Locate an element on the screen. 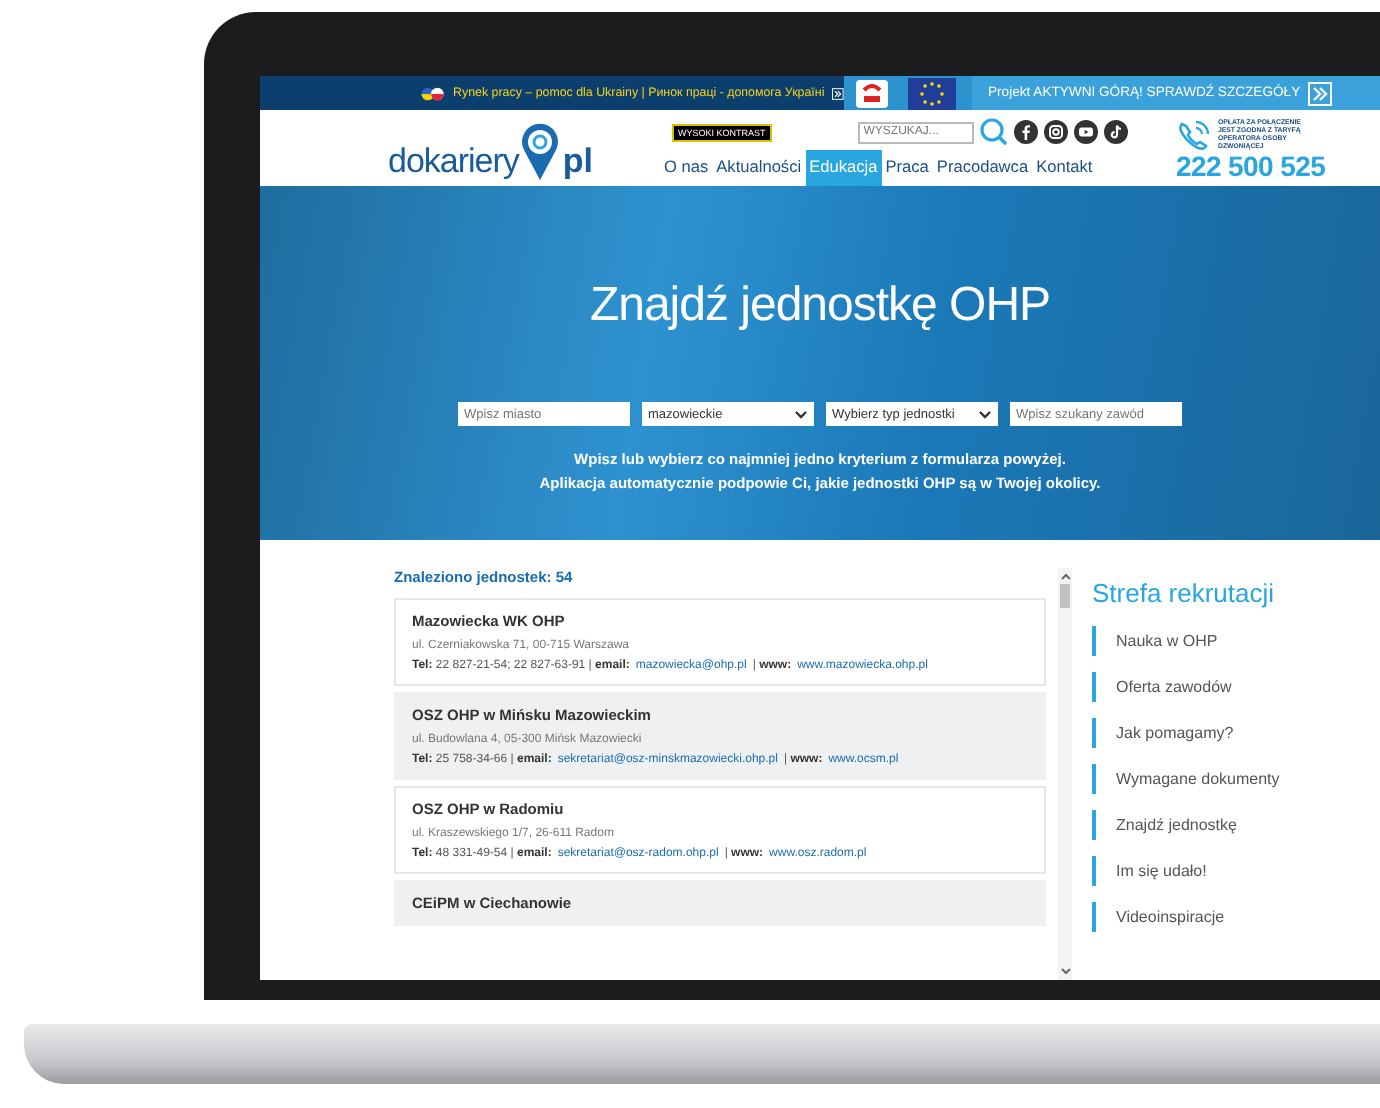  scrollbar-thumb is located at coordinates (1065, 596).